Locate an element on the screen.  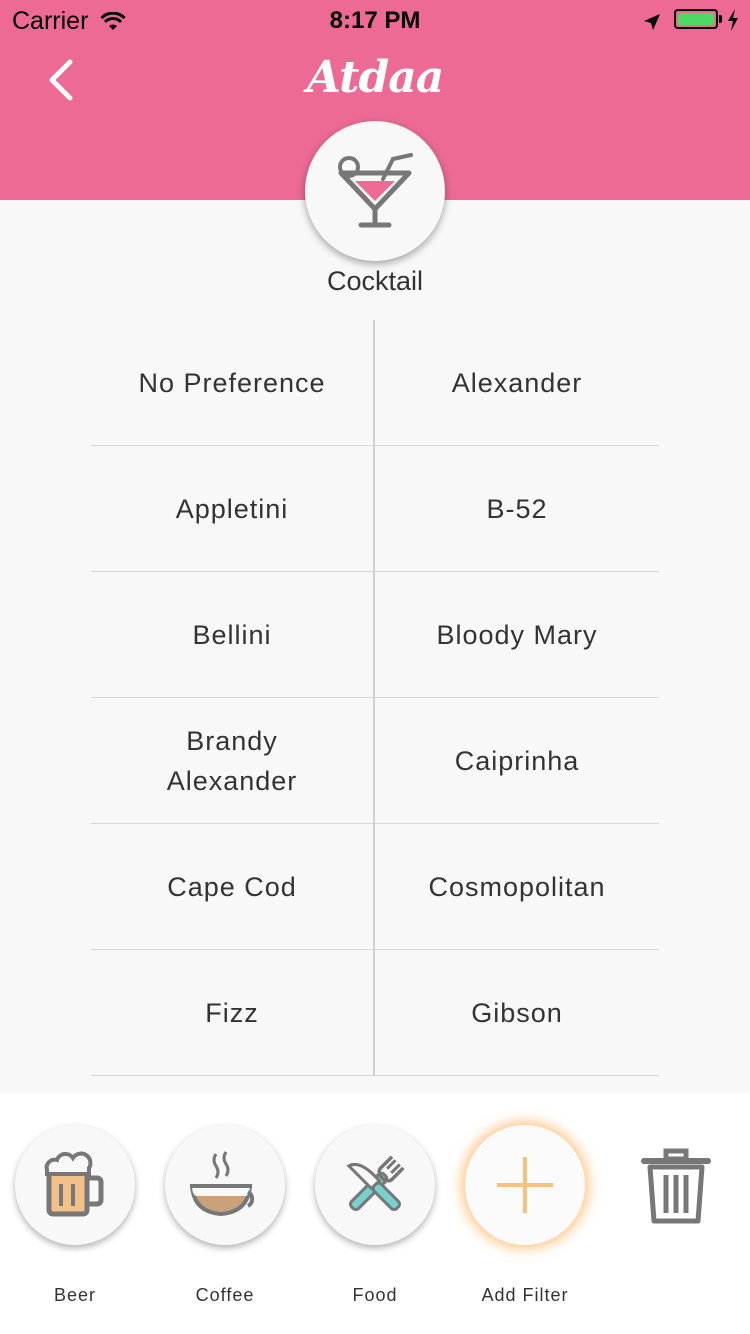
grid-row: Brandy Alexander Caiprinha is located at coordinates (375, 761).